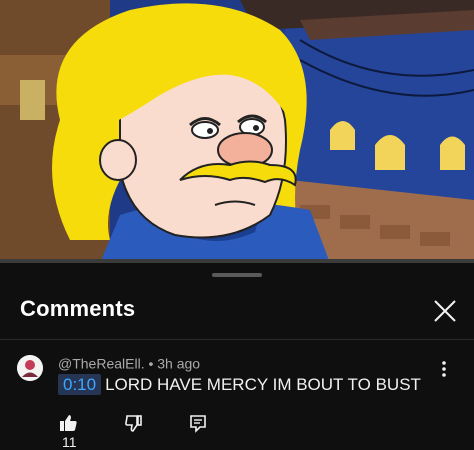 The width and height of the screenshot is (474, 450). I want to click on comment-body: 0:10 LORD HAVE MERCY IM BOUT TO BUST, so click(239, 384).